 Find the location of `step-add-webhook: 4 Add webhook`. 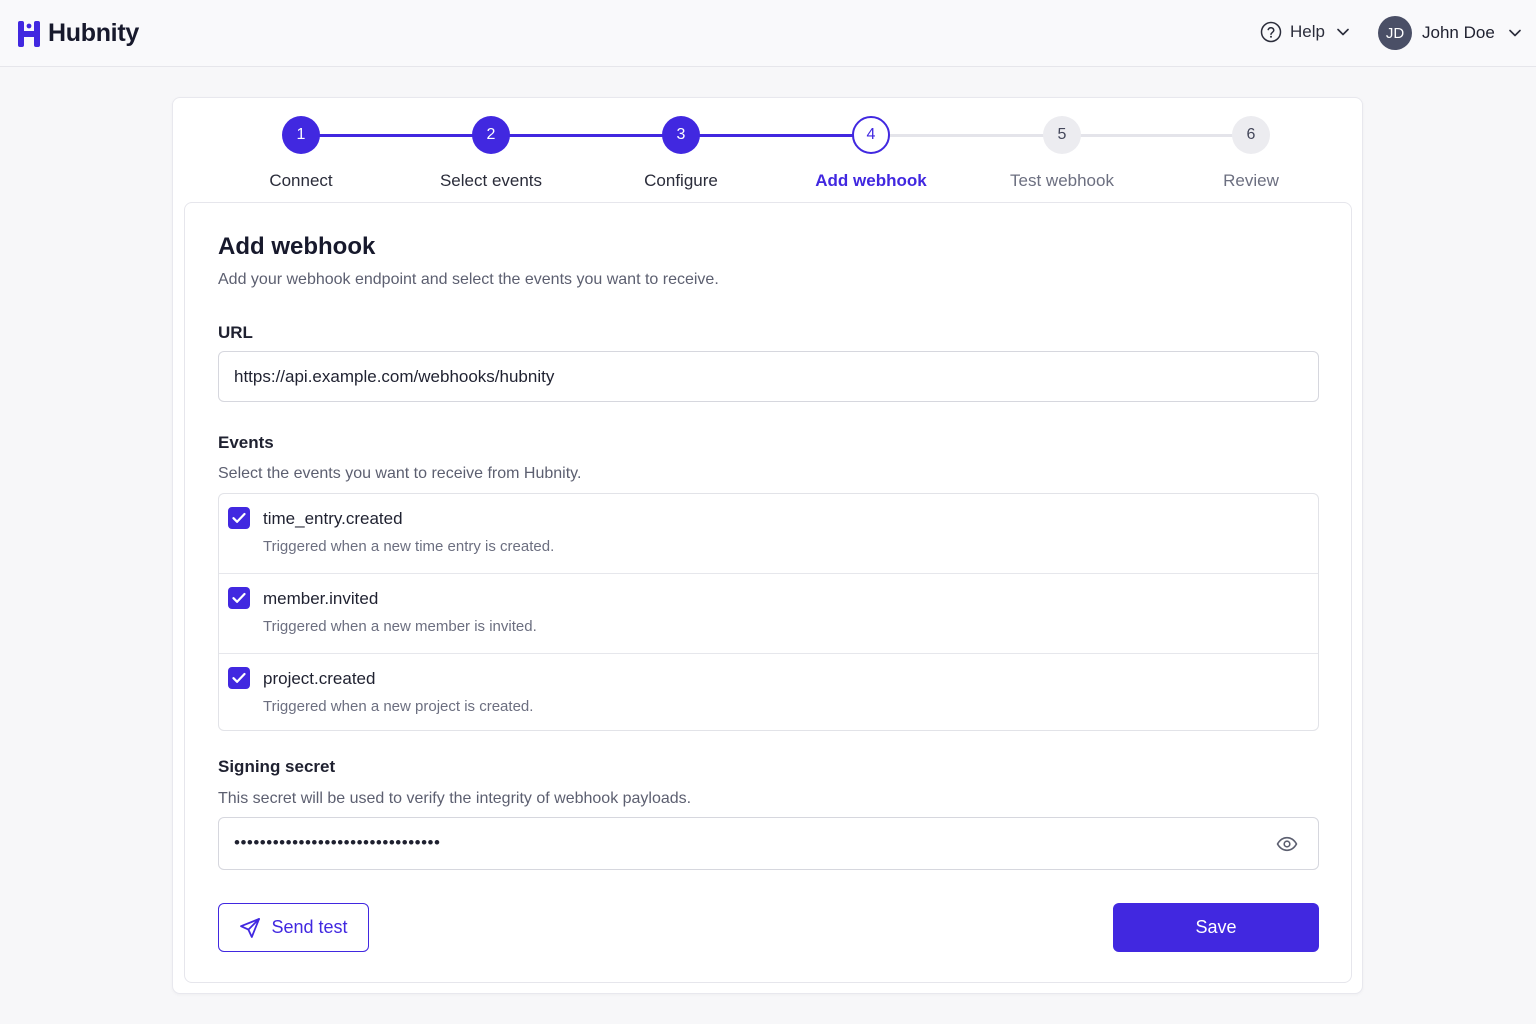

step-add-webhook: 4 Add webhook is located at coordinates (871, 153).